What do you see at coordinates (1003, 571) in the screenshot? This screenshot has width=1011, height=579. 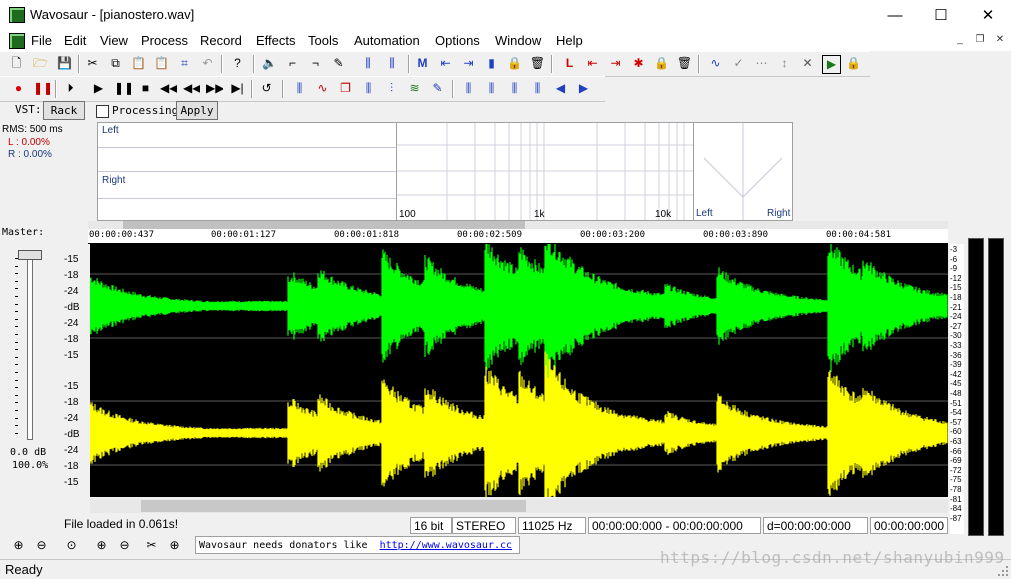 I see `resize-grip-icon` at bounding box center [1003, 571].